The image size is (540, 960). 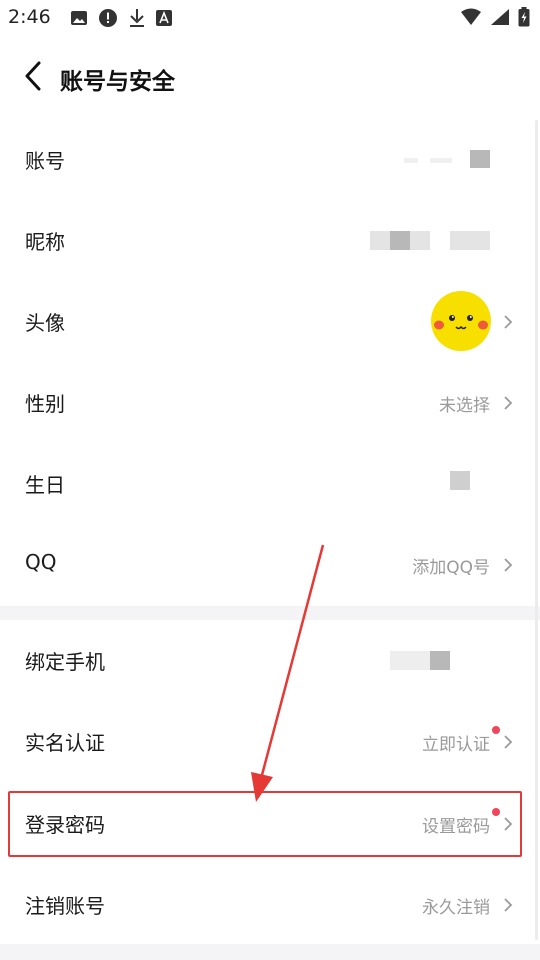 What do you see at coordinates (270, 742) in the screenshot?
I see `row-real-name: 实名认证 立即认证` at bounding box center [270, 742].